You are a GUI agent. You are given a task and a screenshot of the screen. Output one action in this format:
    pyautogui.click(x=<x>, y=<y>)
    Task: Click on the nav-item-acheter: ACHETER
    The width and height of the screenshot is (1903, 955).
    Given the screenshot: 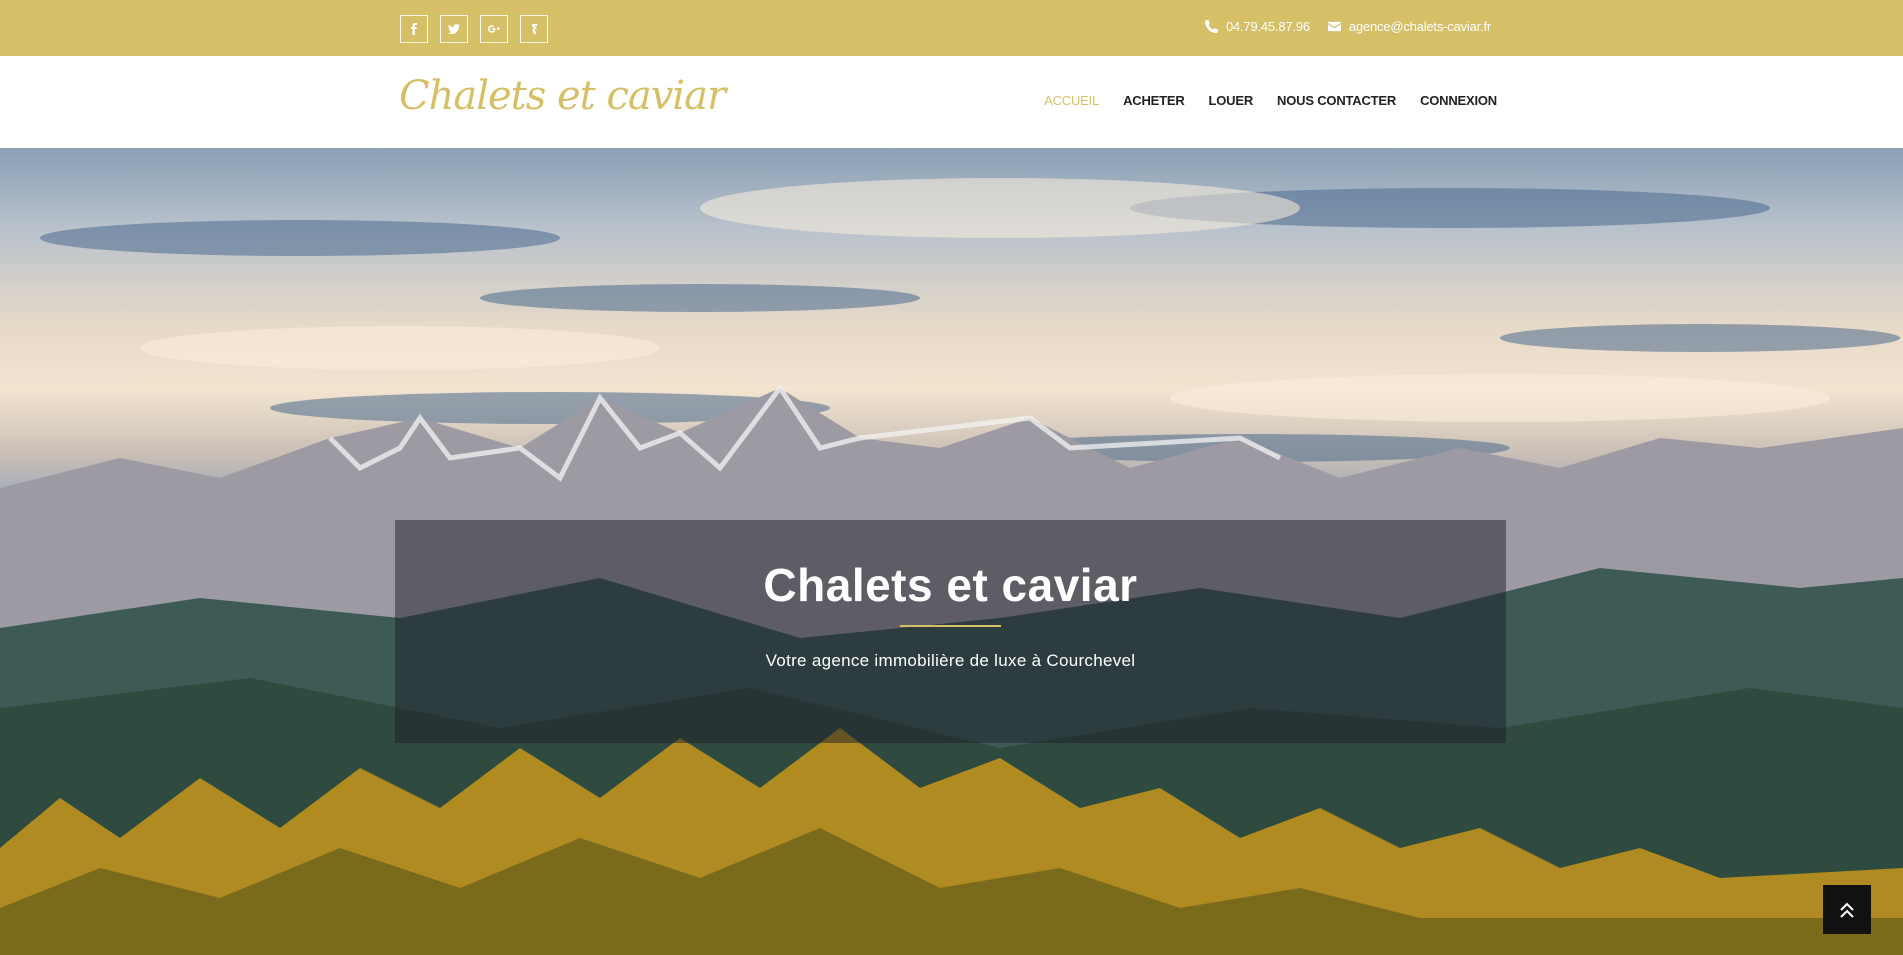 What is the action you would take?
    pyautogui.click(x=1154, y=100)
    